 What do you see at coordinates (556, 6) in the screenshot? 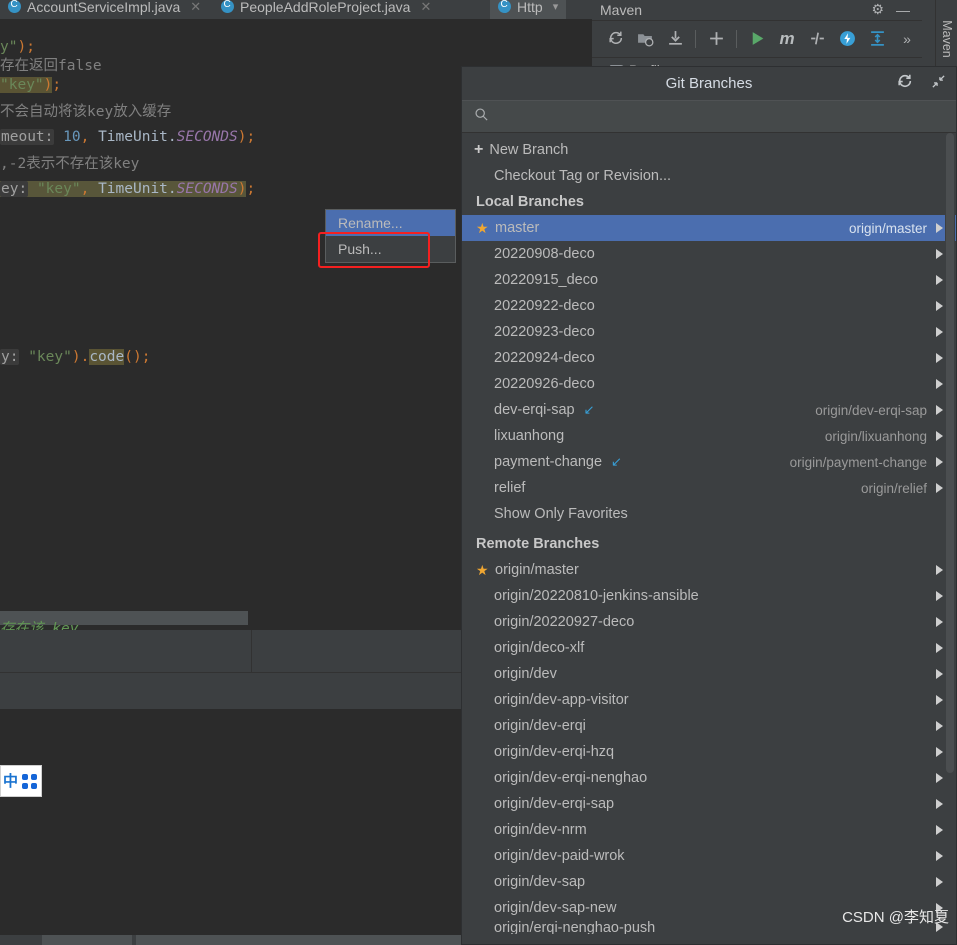
I see `chevron-down-icon: ▾` at bounding box center [556, 6].